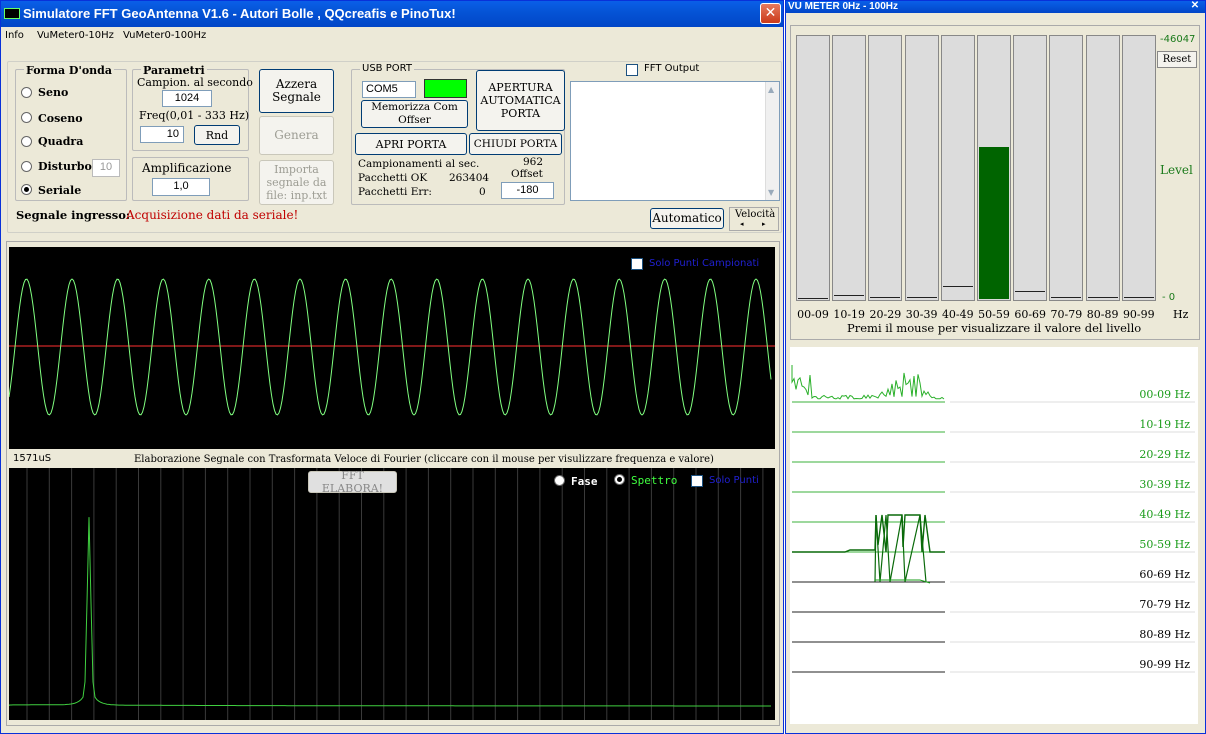 The height and width of the screenshot is (734, 1206). I want to click on menu-info: Info, so click(14, 35).